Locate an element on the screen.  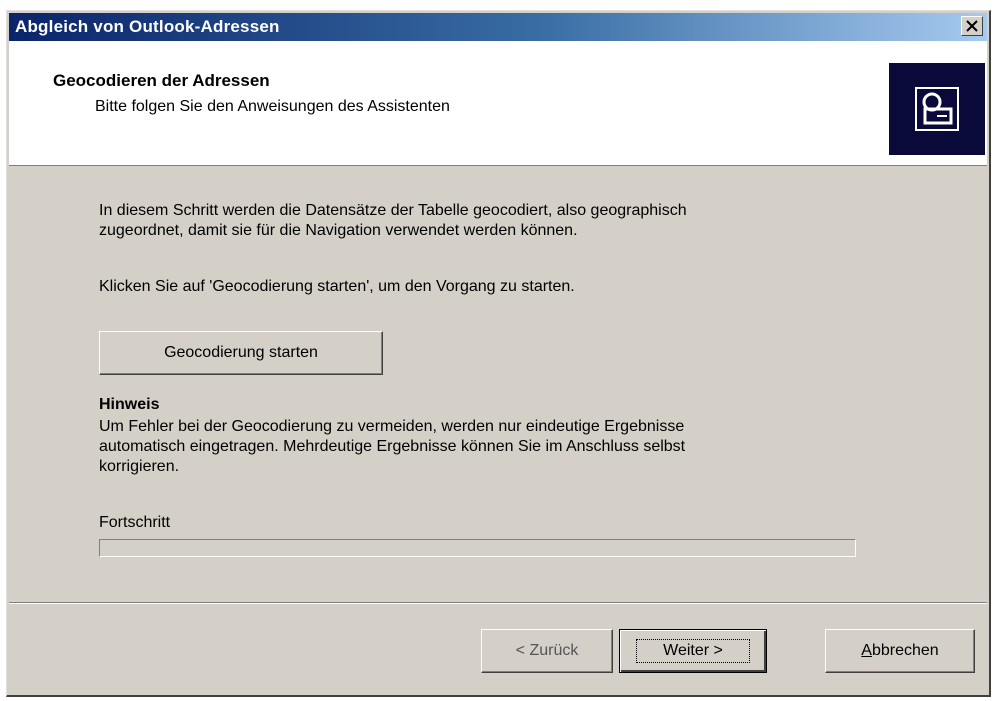
window-title: Abgleich von Outlook-Adressen is located at coordinates (147, 26).